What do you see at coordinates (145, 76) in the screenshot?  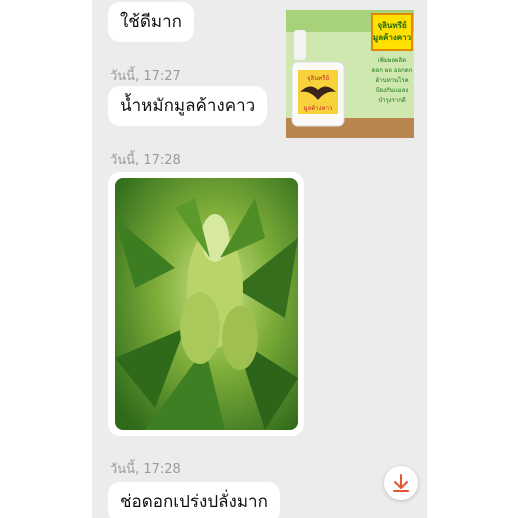 I see `timestamp: วันนี้, 17:27` at bounding box center [145, 76].